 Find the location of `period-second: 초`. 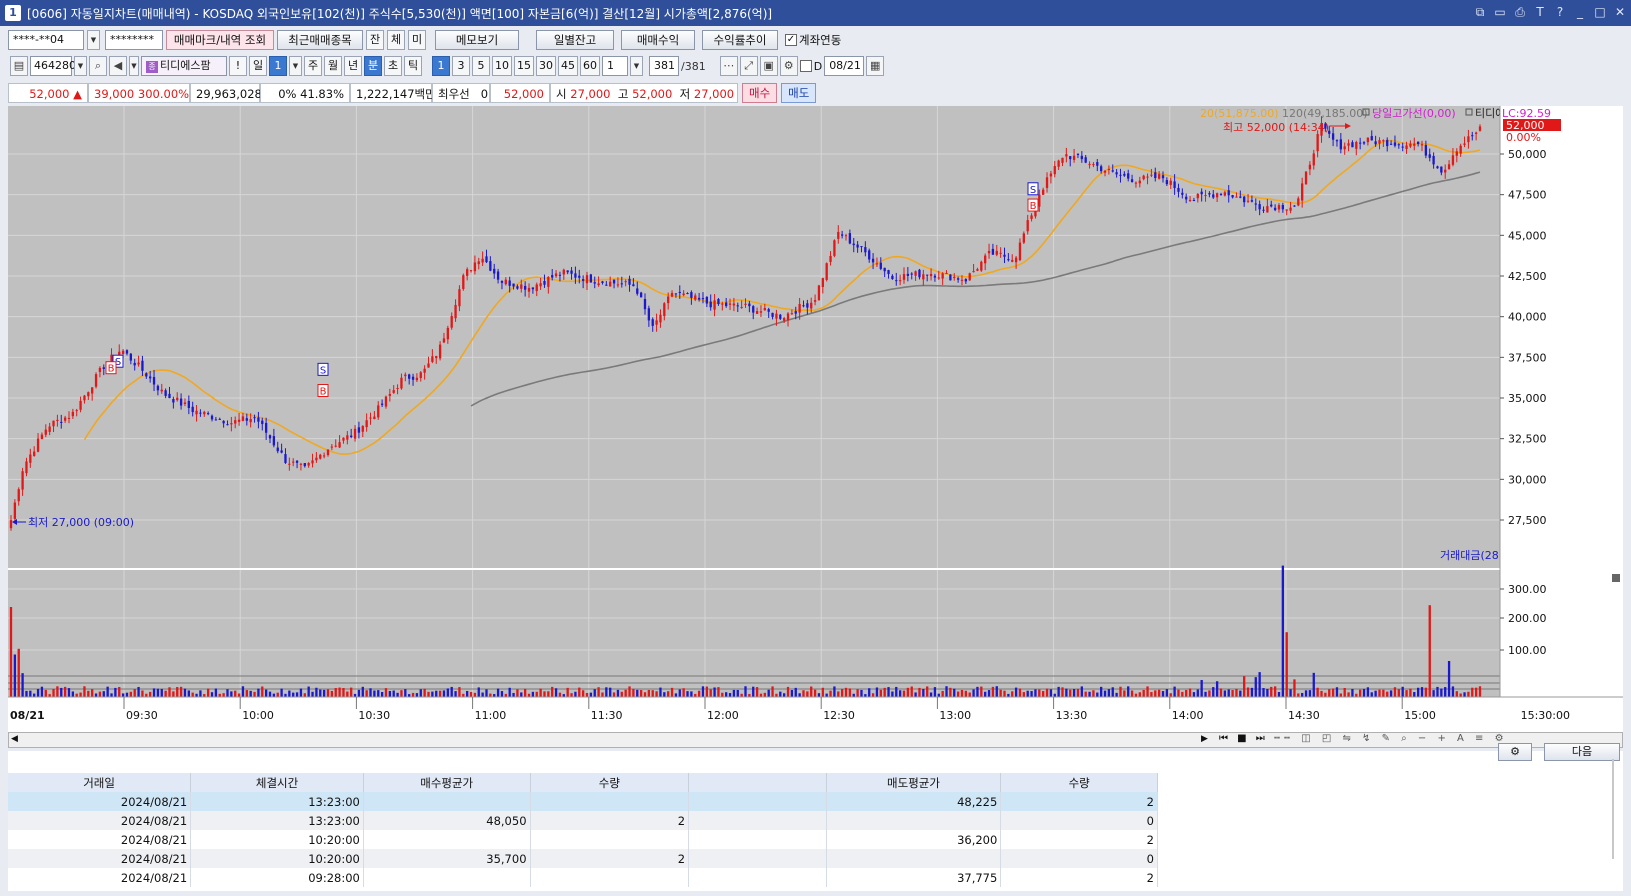

period-second: 초 is located at coordinates (393, 66).